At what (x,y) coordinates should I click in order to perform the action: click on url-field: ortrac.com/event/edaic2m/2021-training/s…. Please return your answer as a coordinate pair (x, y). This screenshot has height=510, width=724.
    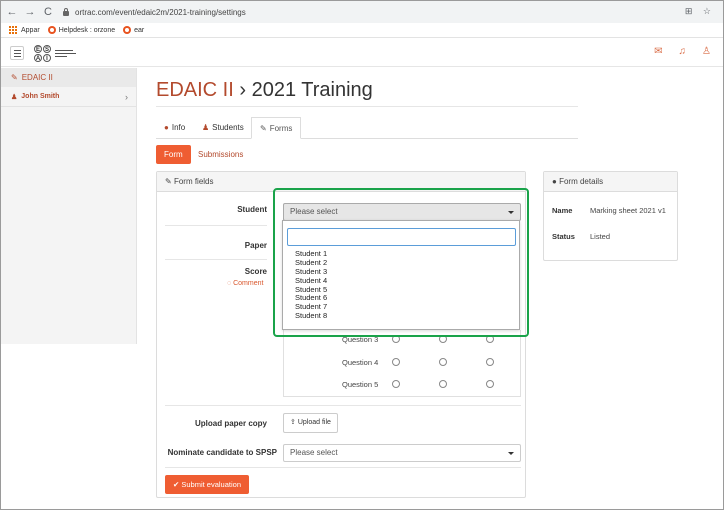
    Looking at the image, I should click on (154, 12).